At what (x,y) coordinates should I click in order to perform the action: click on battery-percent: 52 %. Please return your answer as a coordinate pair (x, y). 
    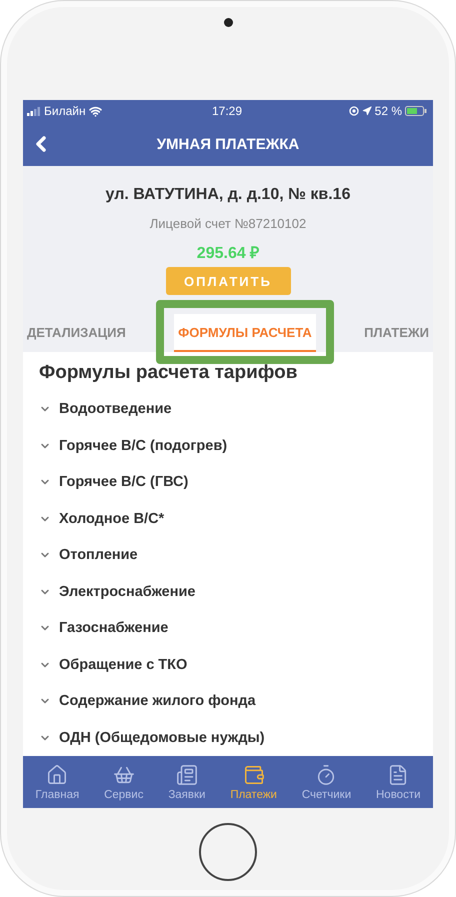
    Looking at the image, I should click on (388, 111).